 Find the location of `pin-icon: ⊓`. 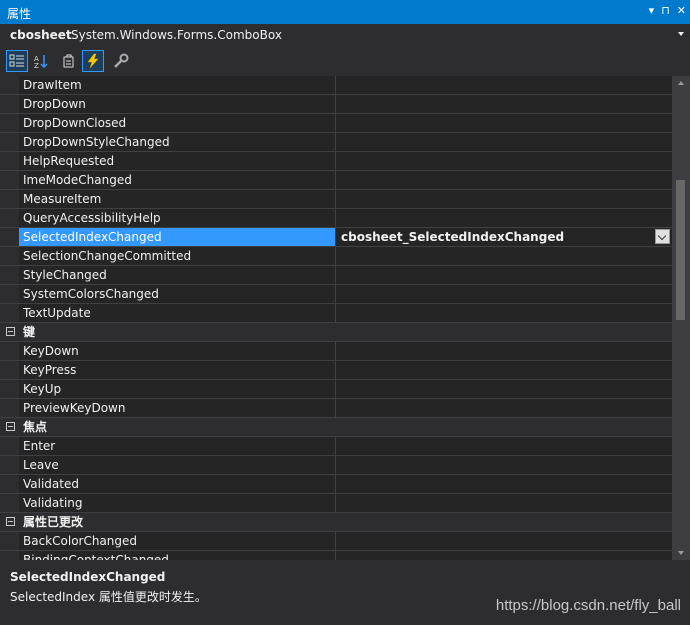

pin-icon: ⊓ is located at coordinates (665, 11).